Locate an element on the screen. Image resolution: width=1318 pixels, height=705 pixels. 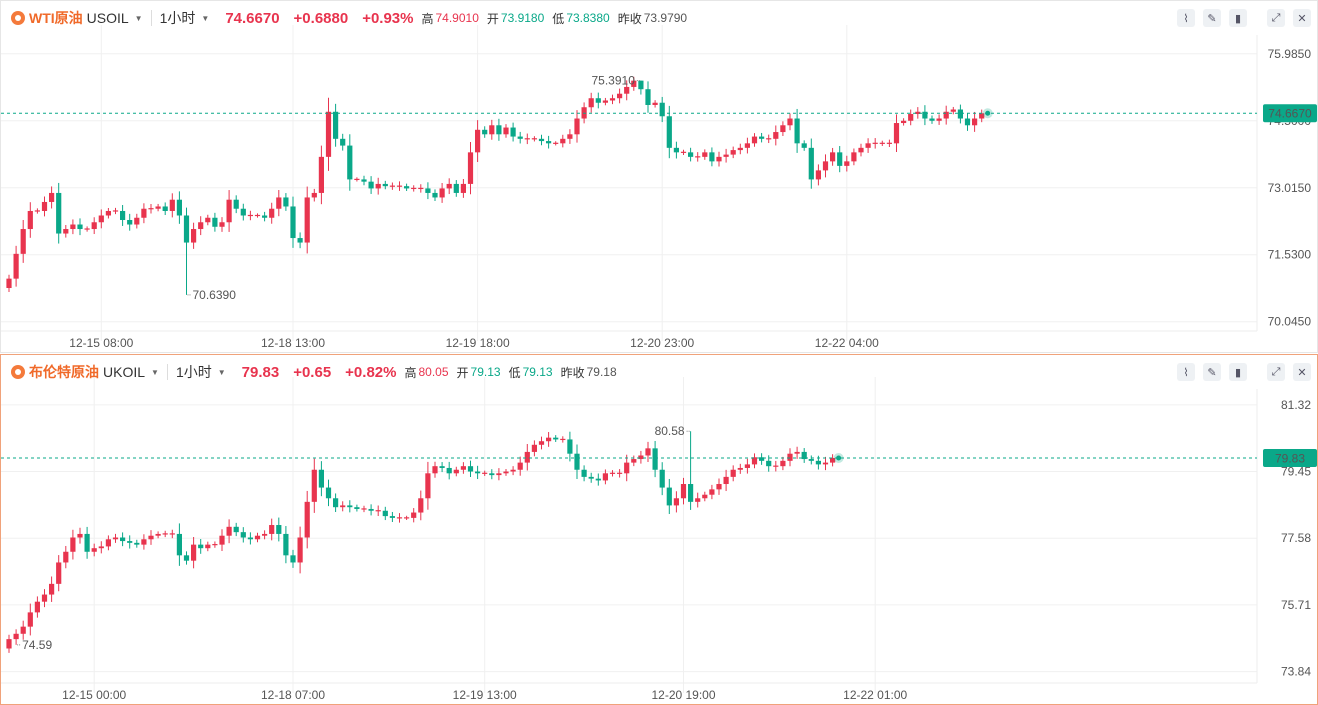
x-tick-label: 12-20 19:00 is located at coordinates (683, 695).